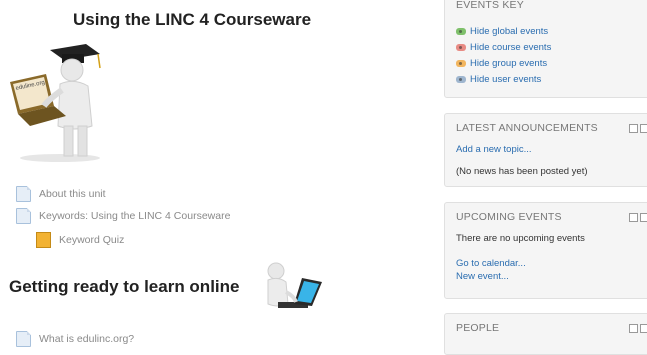 This screenshot has height=355, width=647. I want to click on graduate-laptop-illustration: eduline.org, so click(55, 103).